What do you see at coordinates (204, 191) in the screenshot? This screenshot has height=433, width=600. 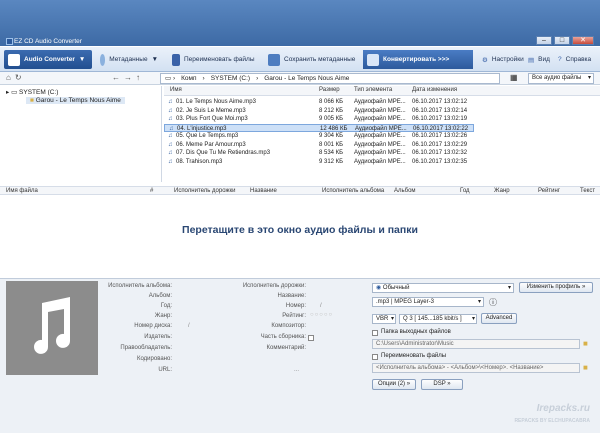 I see `col-track-artist: Исполнитель дорожки` at bounding box center [204, 191].